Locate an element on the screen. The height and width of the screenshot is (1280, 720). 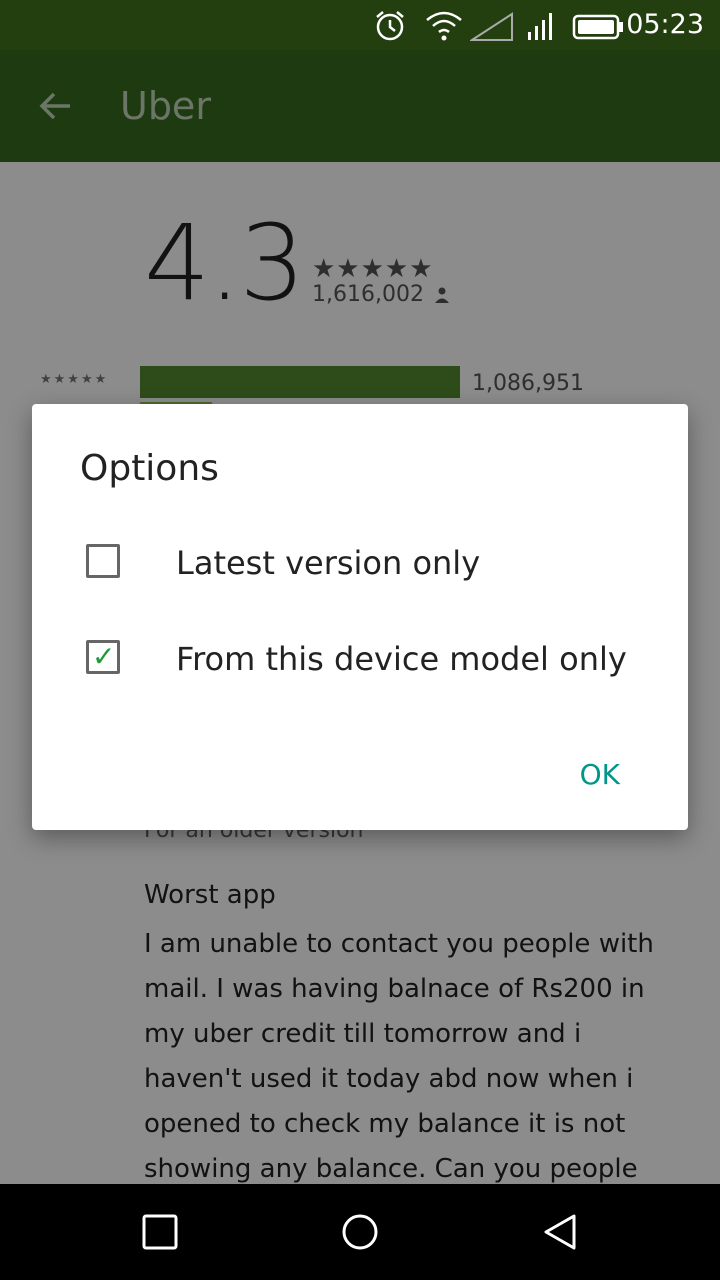
device-model-checkbox: ✓ is located at coordinates (103, 657).